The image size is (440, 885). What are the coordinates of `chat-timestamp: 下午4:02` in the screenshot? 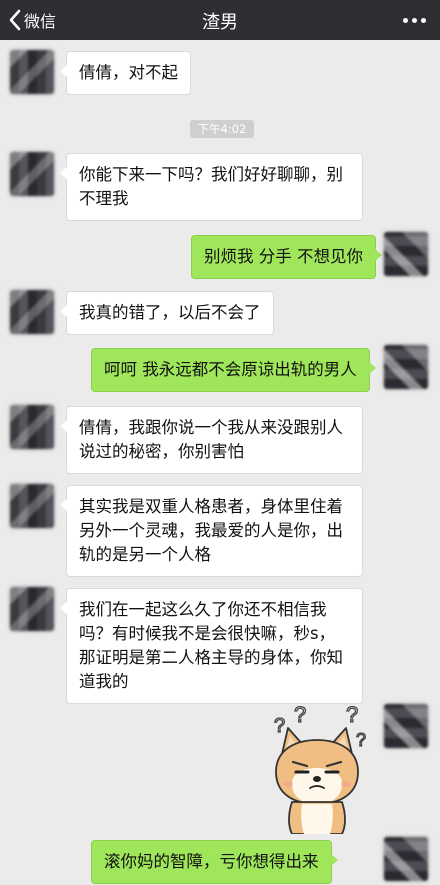 It's located at (222, 129).